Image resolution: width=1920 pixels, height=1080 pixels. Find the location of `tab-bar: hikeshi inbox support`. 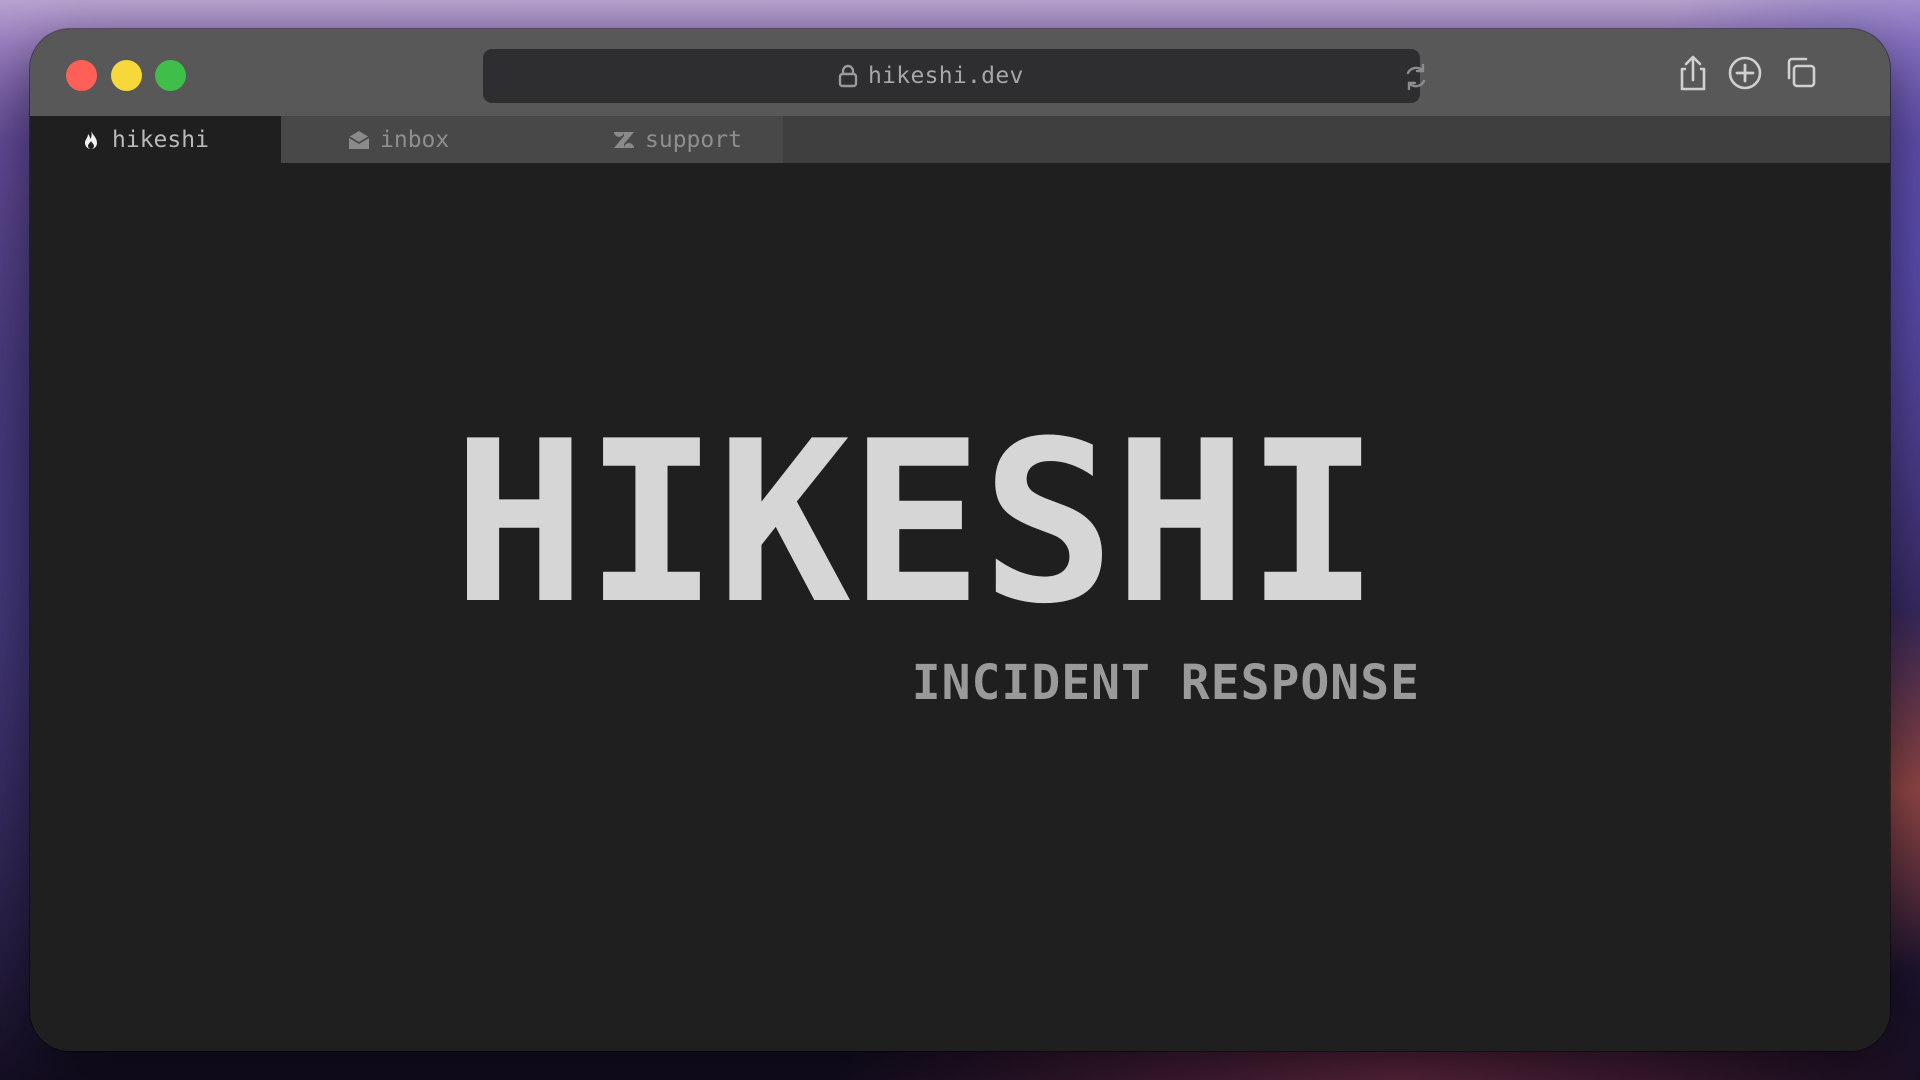

tab-bar: hikeshi inbox support is located at coordinates (960, 139).